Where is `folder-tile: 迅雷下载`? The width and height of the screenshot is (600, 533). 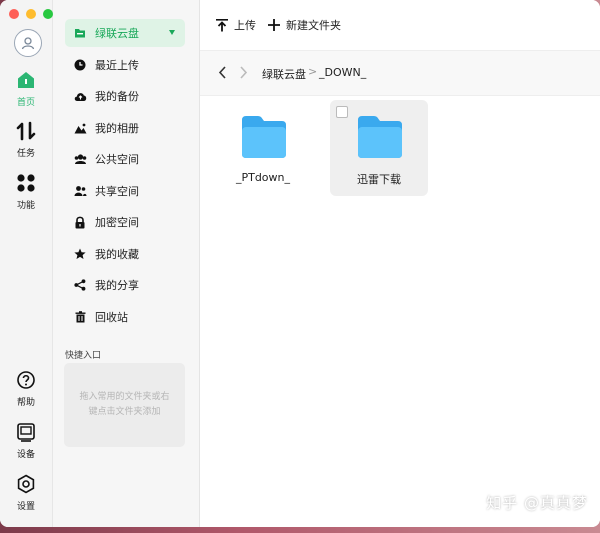
folder-tile: 迅雷下载 is located at coordinates (379, 148).